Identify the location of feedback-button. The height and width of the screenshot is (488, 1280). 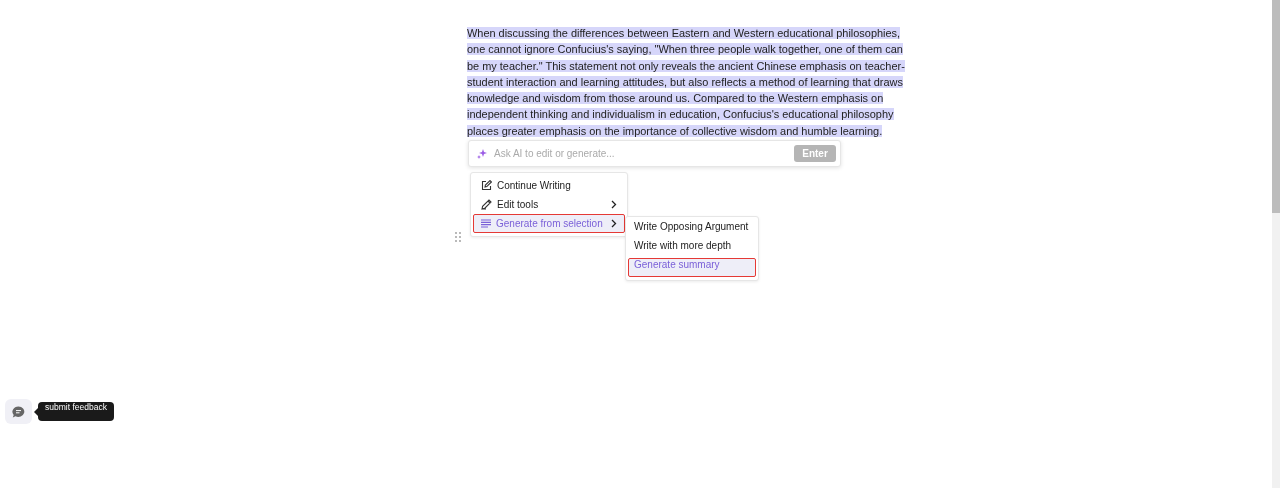
(18, 411).